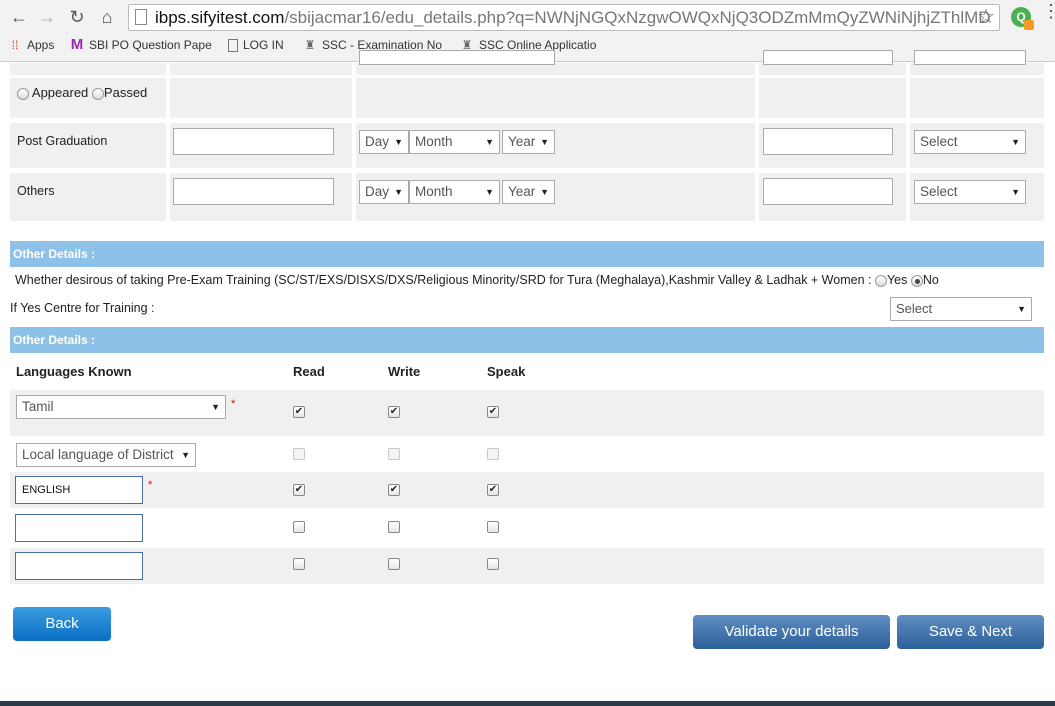 This screenshot has width=1055, height=706. Describe the element at coordinates (23, 93) in the screenshot. I see `appeared-radio` at that location.